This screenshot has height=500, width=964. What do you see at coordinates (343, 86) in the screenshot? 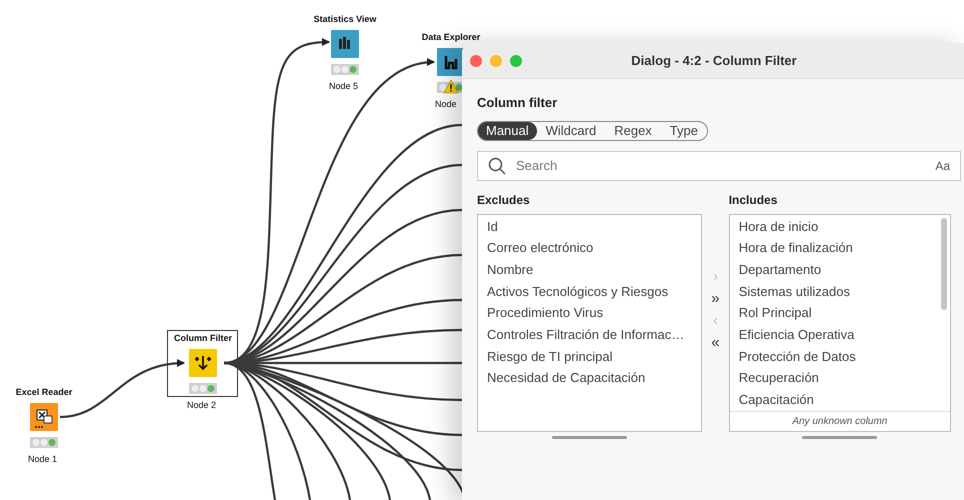
I see `node-label: Node 5` at bounding box center [343, 86].